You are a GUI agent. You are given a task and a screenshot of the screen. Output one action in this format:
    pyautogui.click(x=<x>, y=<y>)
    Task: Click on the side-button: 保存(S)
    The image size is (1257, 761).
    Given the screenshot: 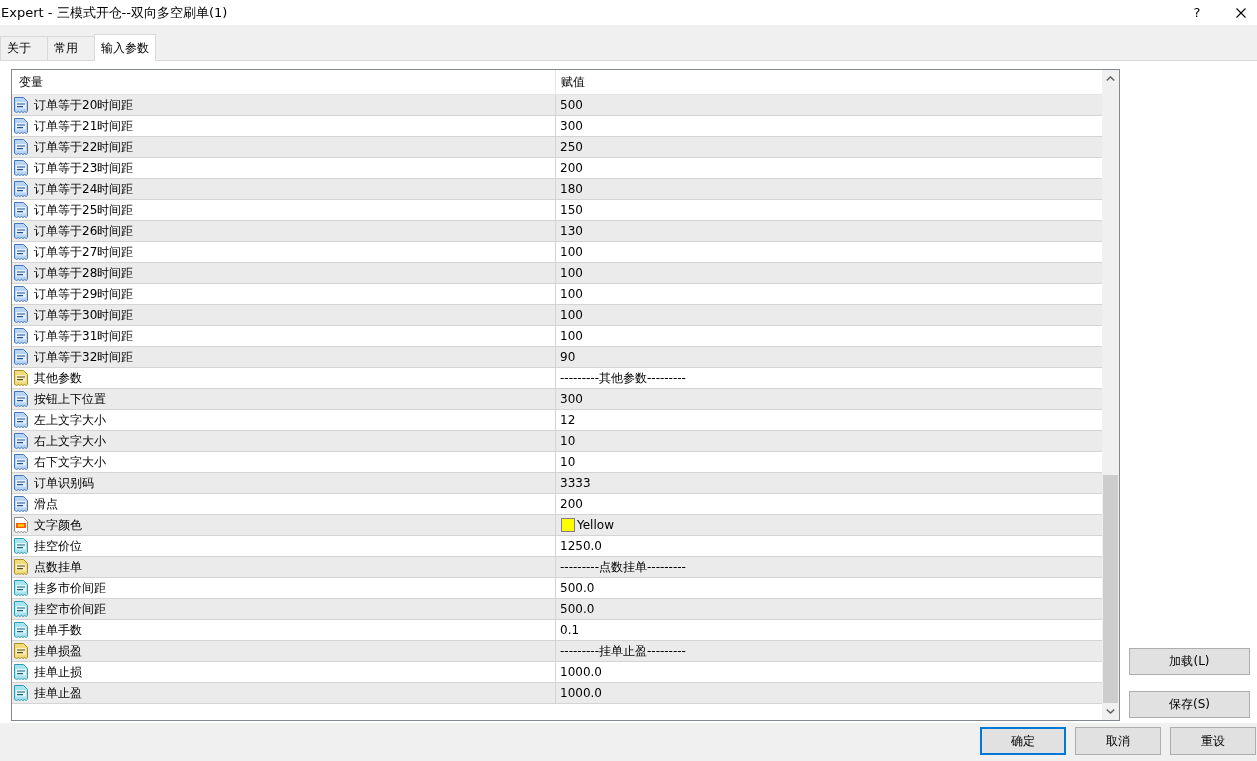 What is the action you would take?
    pyautogui.click(x=1189, y=704)
    